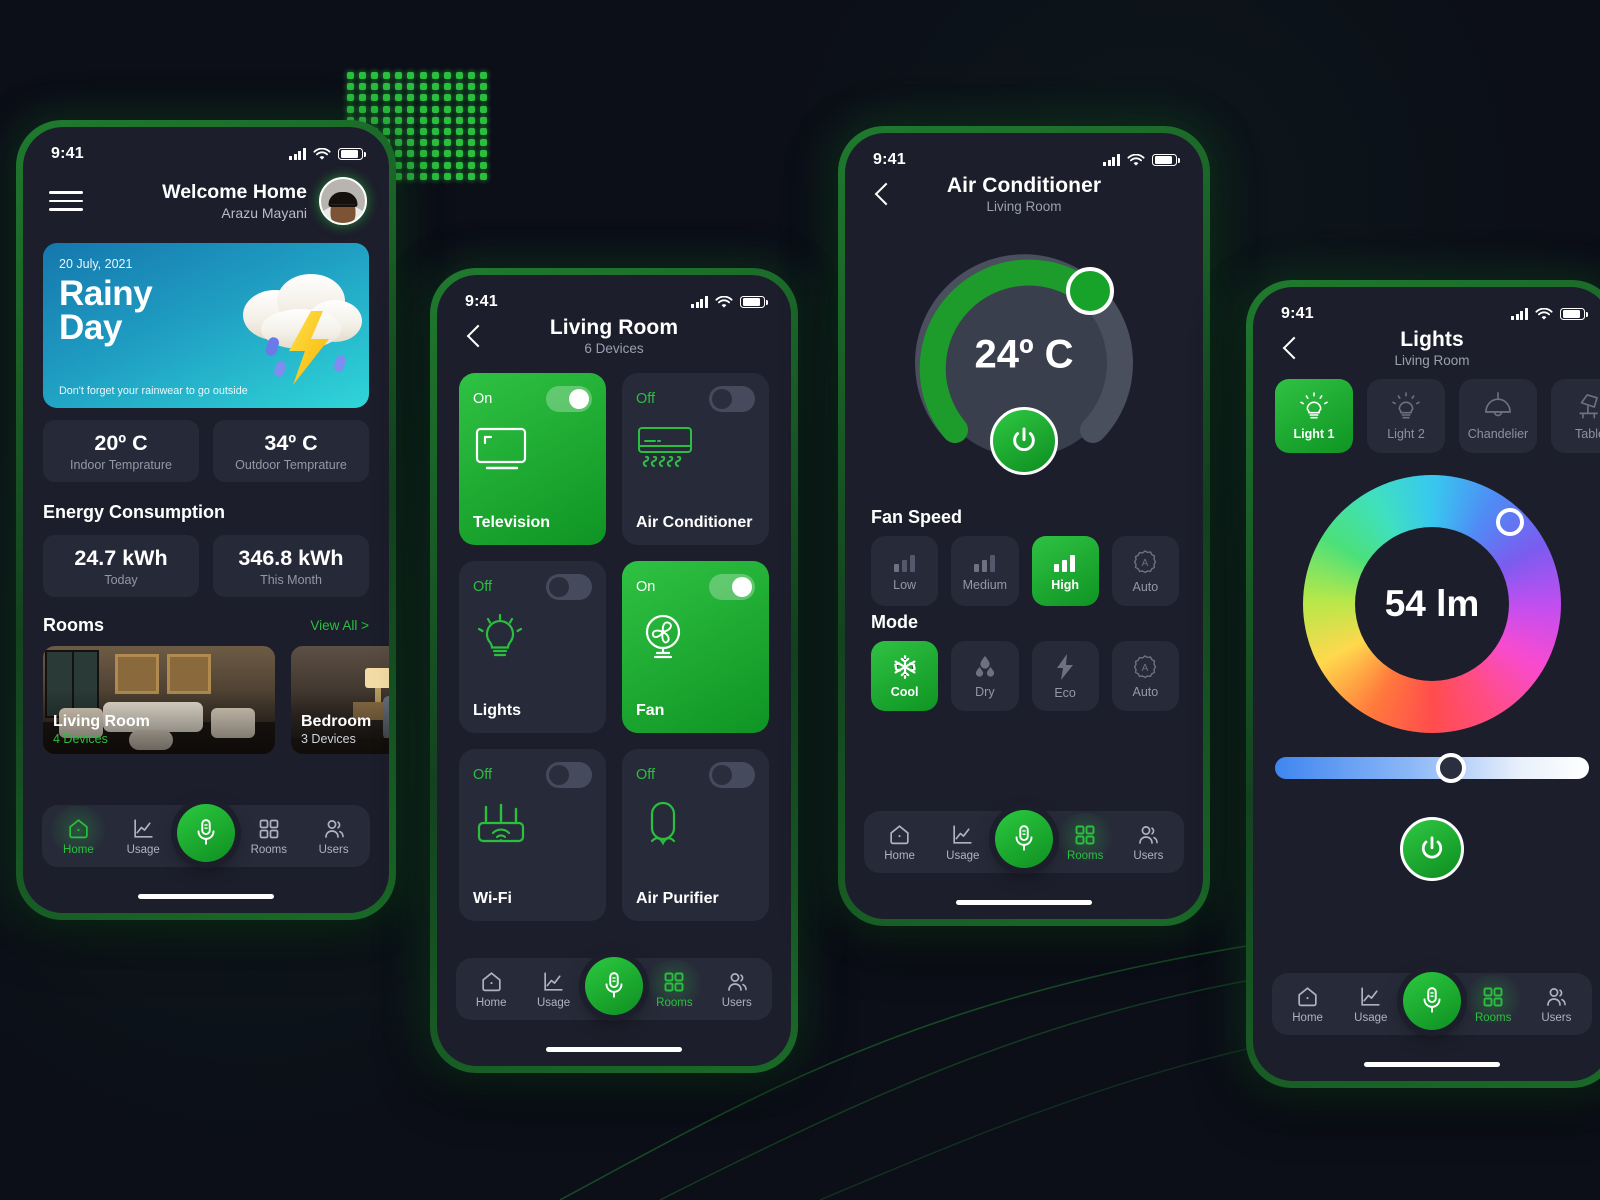 Image resolution: width=1600 pixels, height=1200 pixels. Describe the element at coordinates (340, 700) in the screenshot. I see `room-card-bedroom: Bedroom 3 Devices` at that location.